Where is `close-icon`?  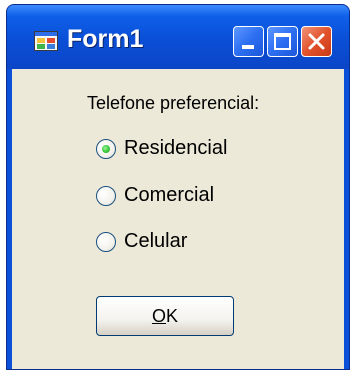
close-icon is located at coordinates (316, 41).